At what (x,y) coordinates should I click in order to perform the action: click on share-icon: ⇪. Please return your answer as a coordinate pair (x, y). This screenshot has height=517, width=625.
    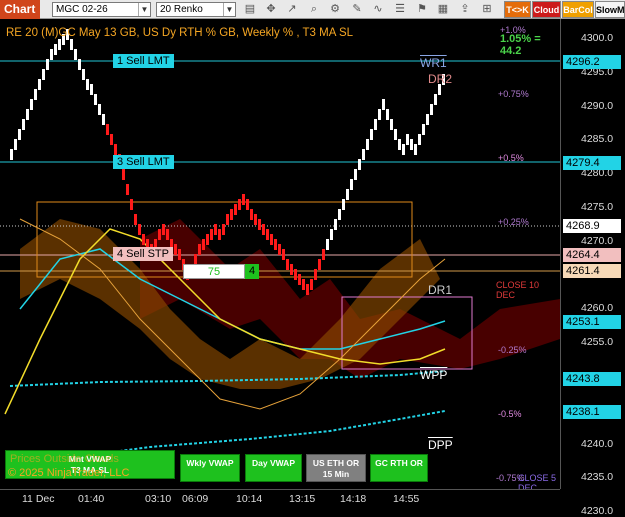
    Looking at the image, I should click on (465, 9).